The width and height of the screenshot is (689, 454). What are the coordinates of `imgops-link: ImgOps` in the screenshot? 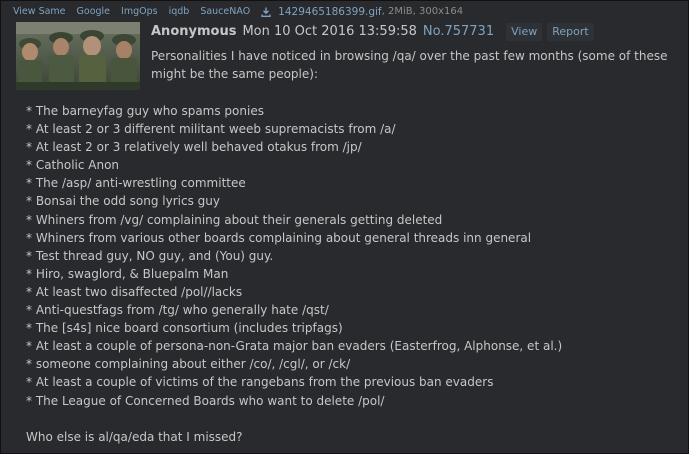 It's located at (139, 12).